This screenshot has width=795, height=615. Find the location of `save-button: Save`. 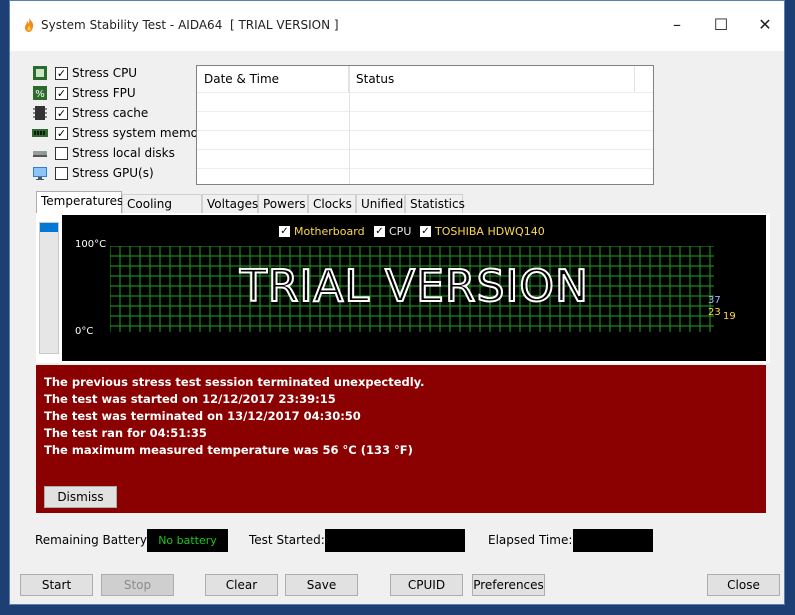

save-button: Save is located at coordinates (321, 585).